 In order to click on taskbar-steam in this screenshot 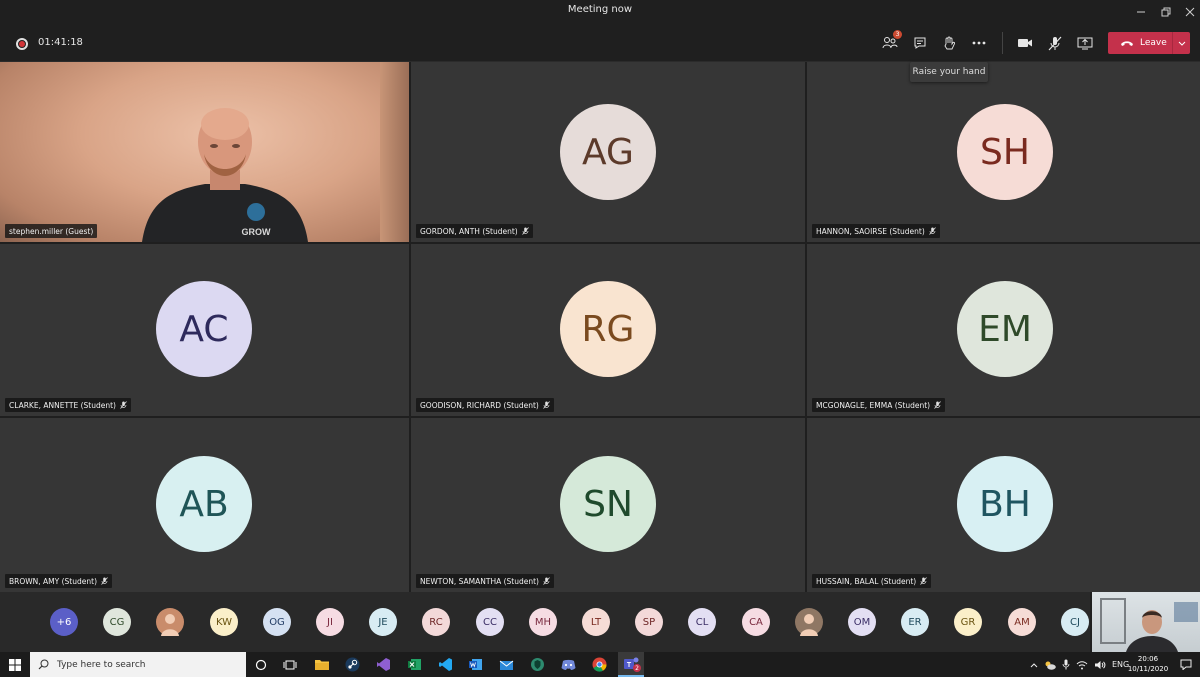, I will do `click(352, 664)`.